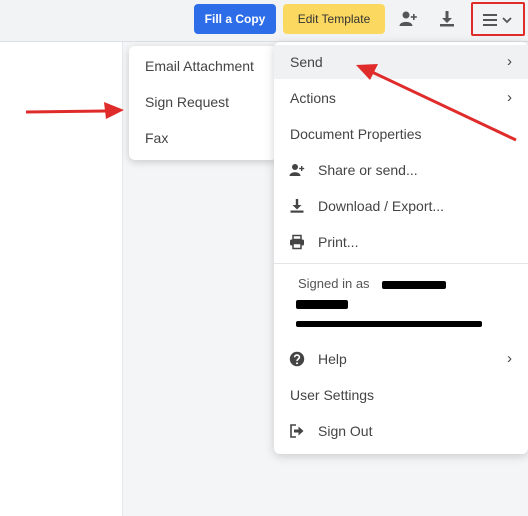 This screenshot has height=516, width=528. Describe the element at coordinates (436, 103) in the screenshot. I see `annotation-arrow-diagonal` at that location.